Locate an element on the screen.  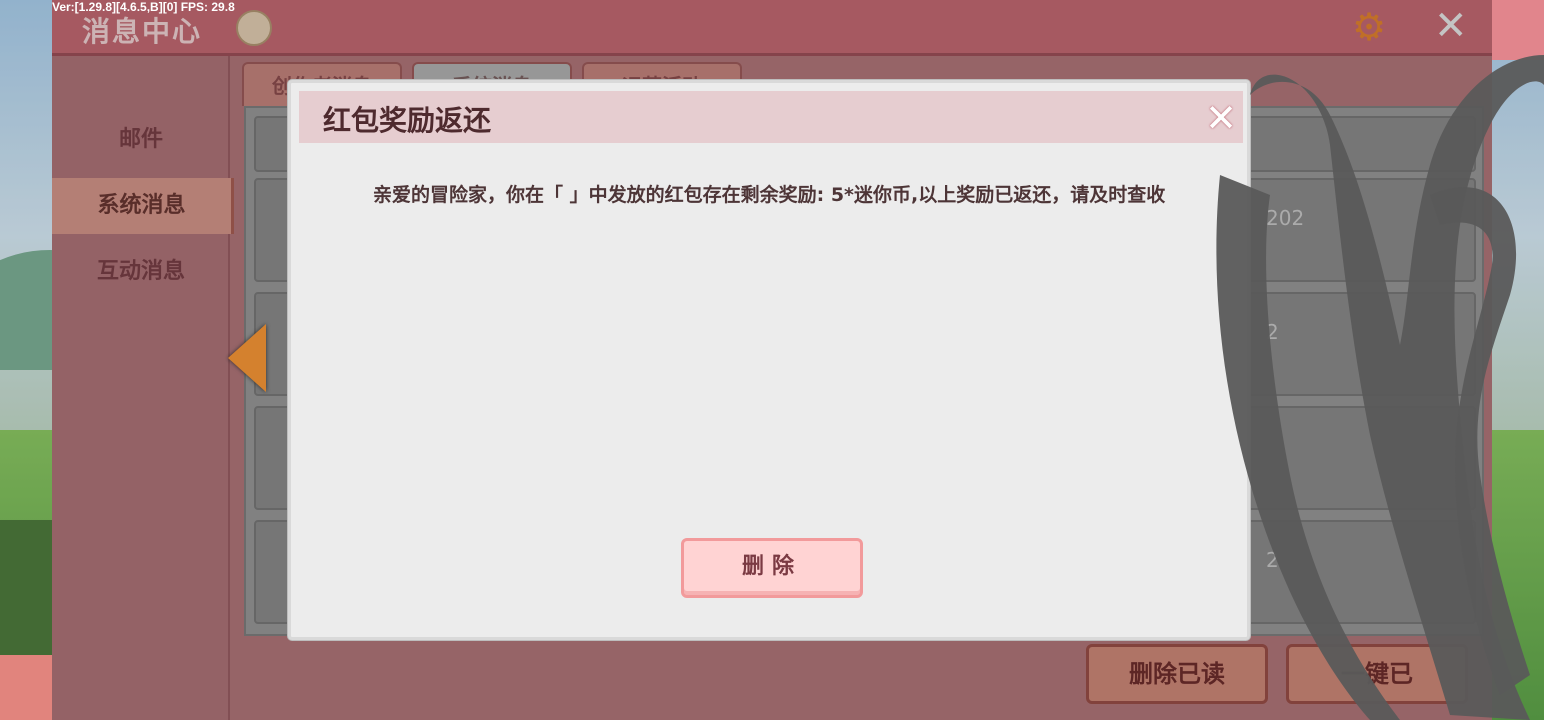
dialog-close-icon: ✕ is located at coordinates (1221, 119).